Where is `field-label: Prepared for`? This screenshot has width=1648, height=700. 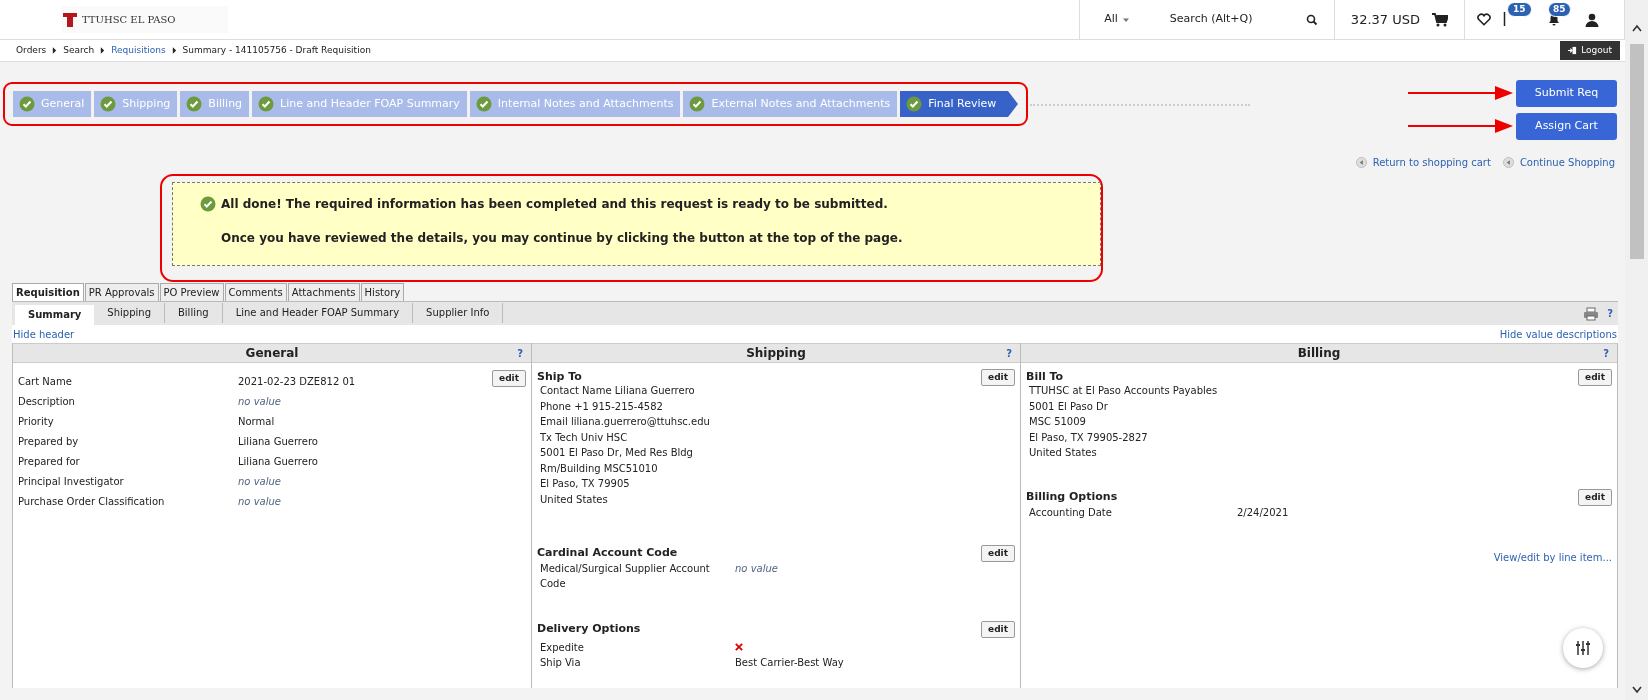 field-label: Prepared for is located at coordinates (49, 461).